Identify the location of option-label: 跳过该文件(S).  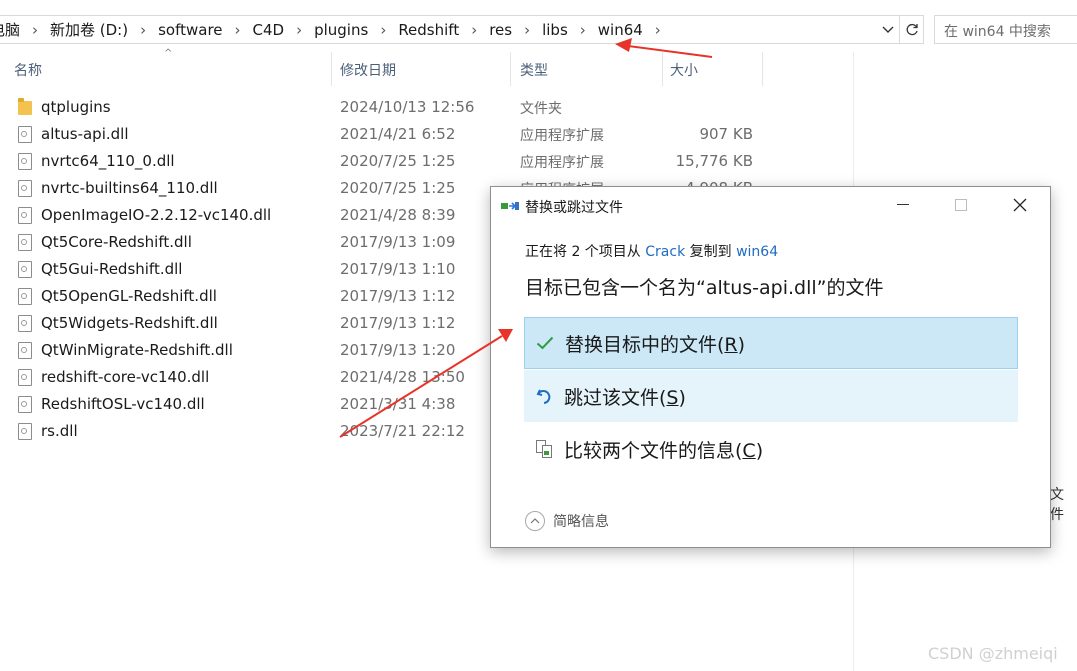
(625, 396).